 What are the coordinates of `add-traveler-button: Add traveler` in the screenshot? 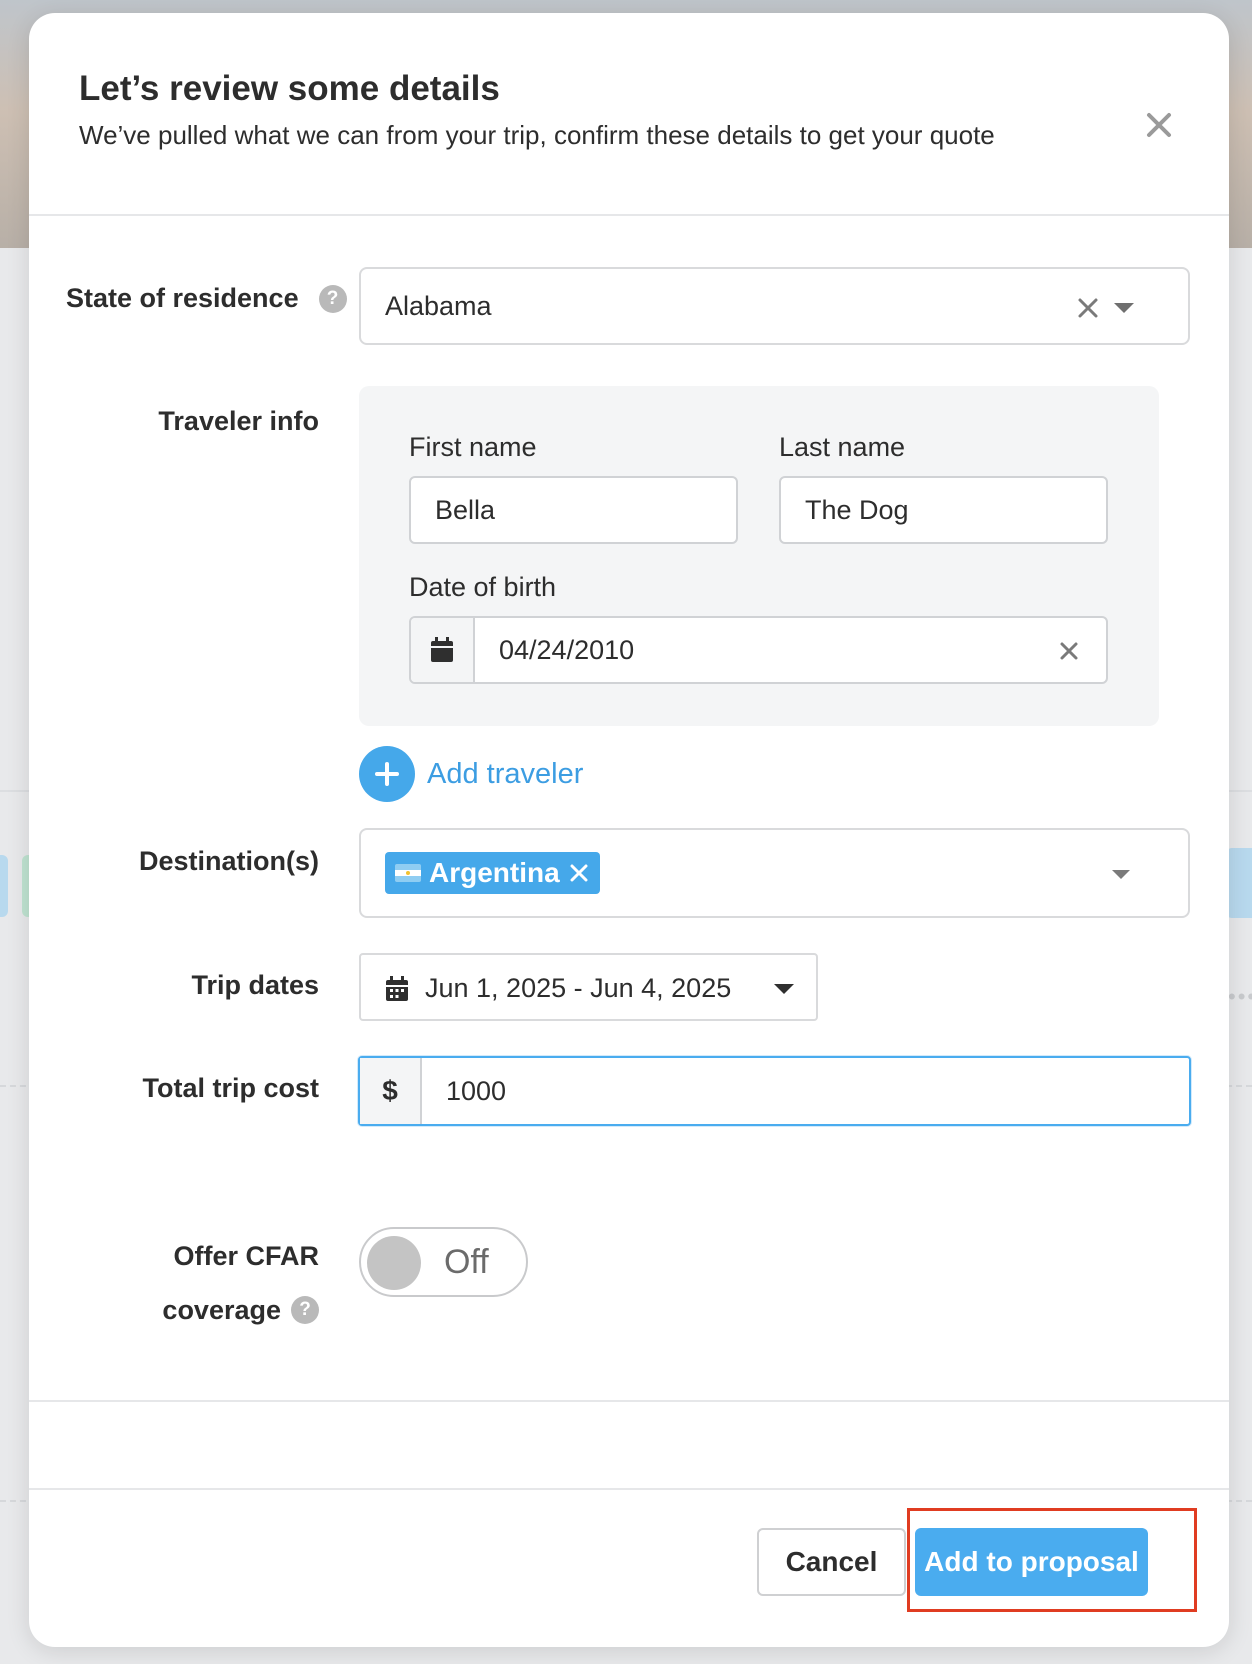 It's located at (471, 774).